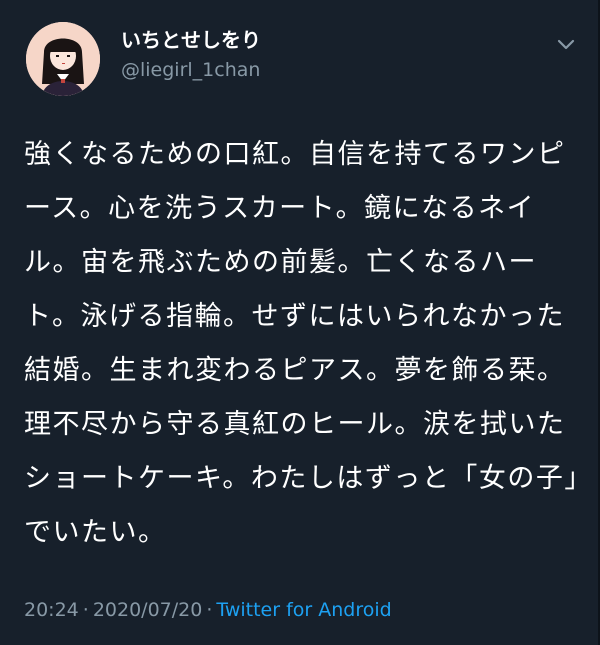 The width and height of the screenshot is (600, 645). I want to click on avatar-illustration, so click(63, 59).